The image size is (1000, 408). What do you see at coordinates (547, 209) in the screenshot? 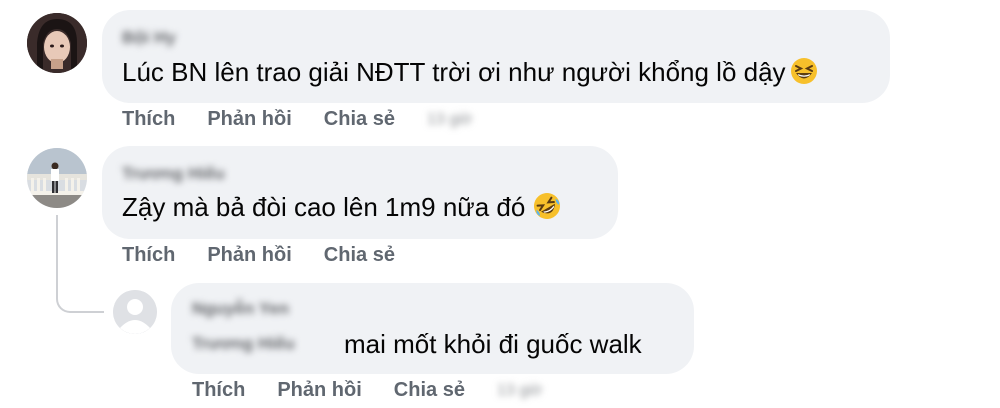
I see `rolling-on-floor-laughing-icon` at bounding box center [547, 209].